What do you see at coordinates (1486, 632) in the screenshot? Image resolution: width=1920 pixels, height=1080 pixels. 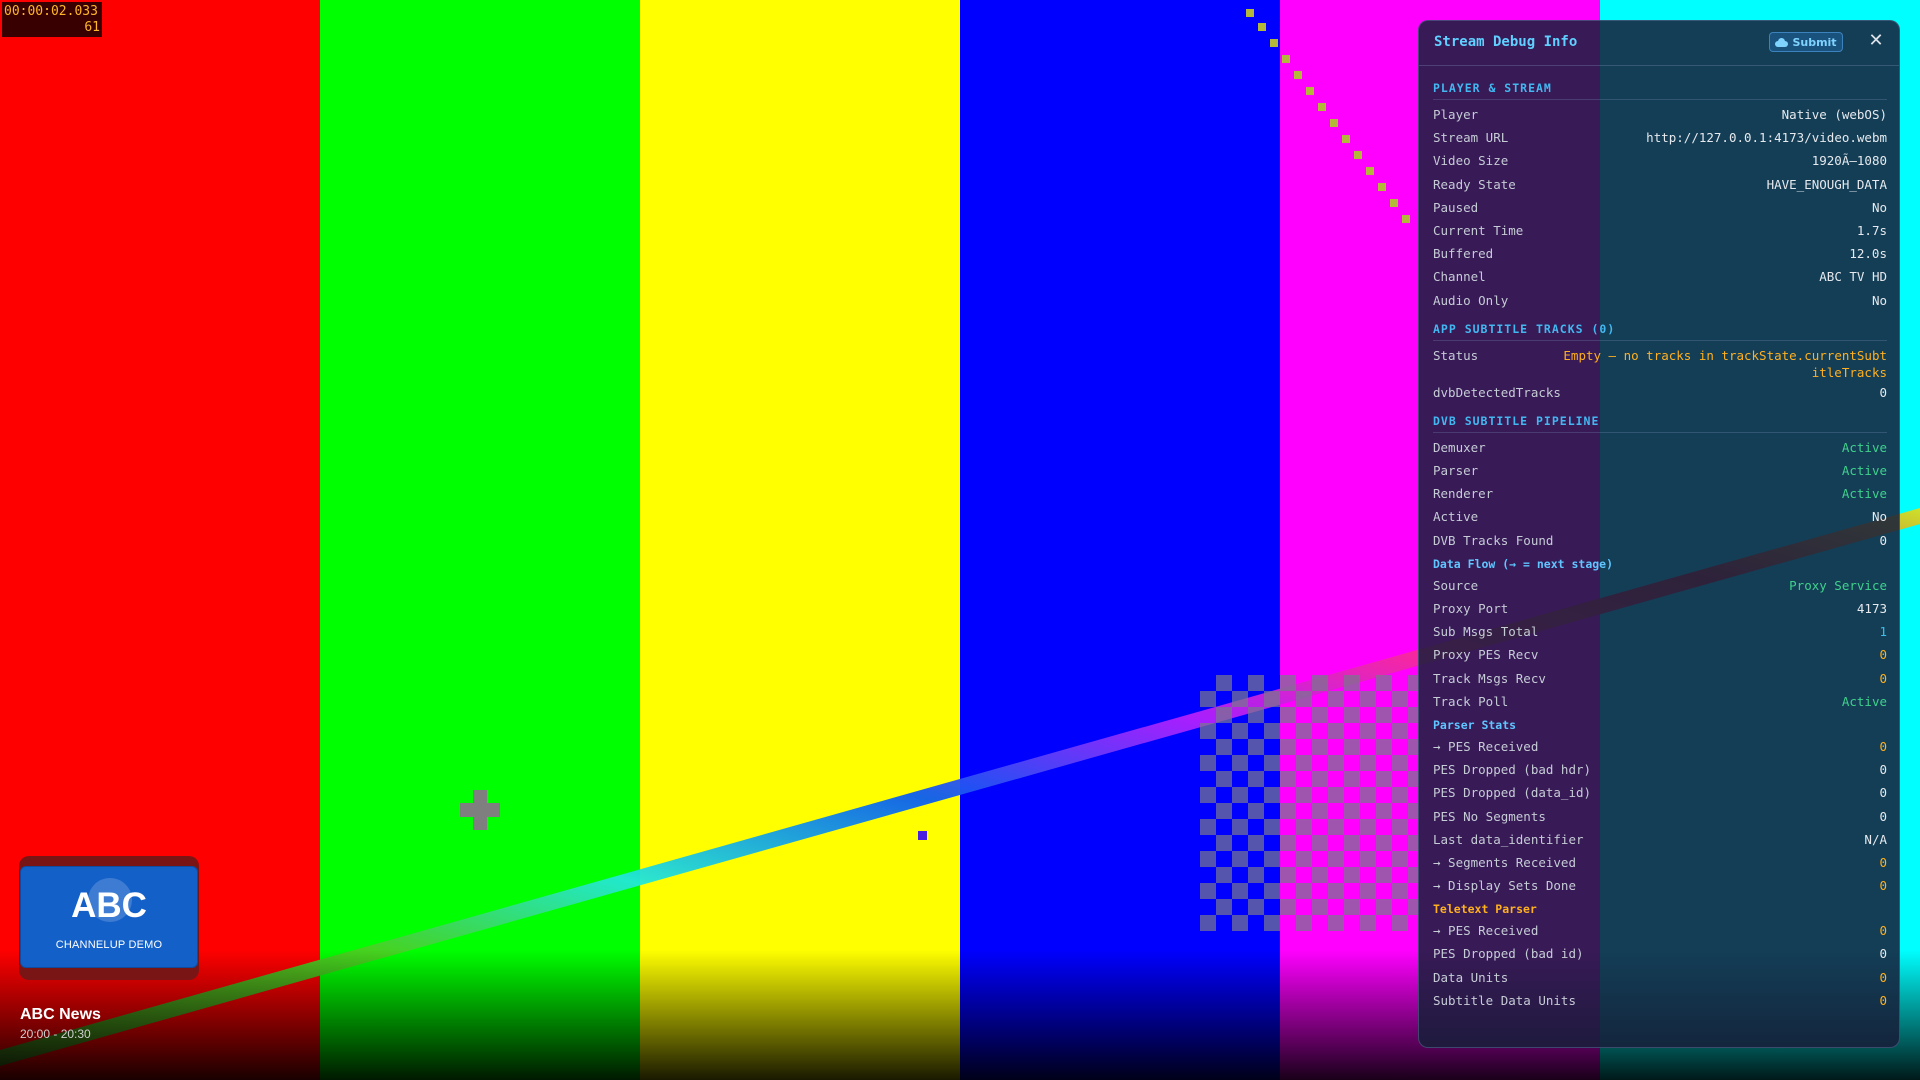 I see `debug-key: Sub Msgs Total` at bounding box center [1486, 632].